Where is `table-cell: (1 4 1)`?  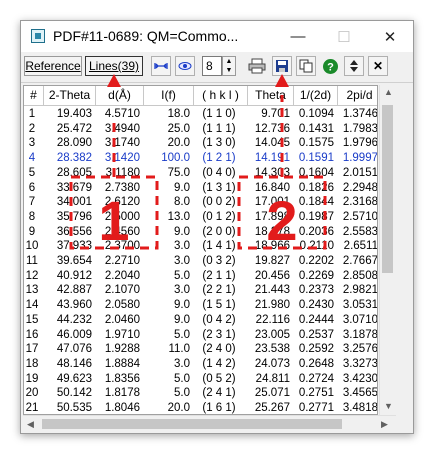
table-cell: (1 4 1) is located at coordinates (219, 246).